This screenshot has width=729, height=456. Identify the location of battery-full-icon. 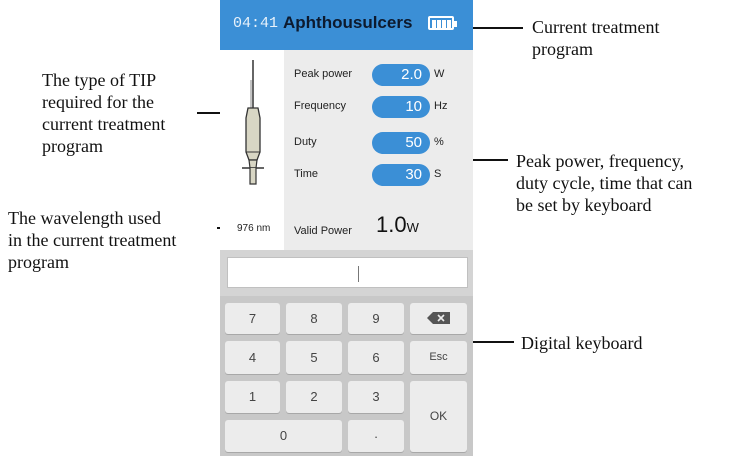
(442, 23).